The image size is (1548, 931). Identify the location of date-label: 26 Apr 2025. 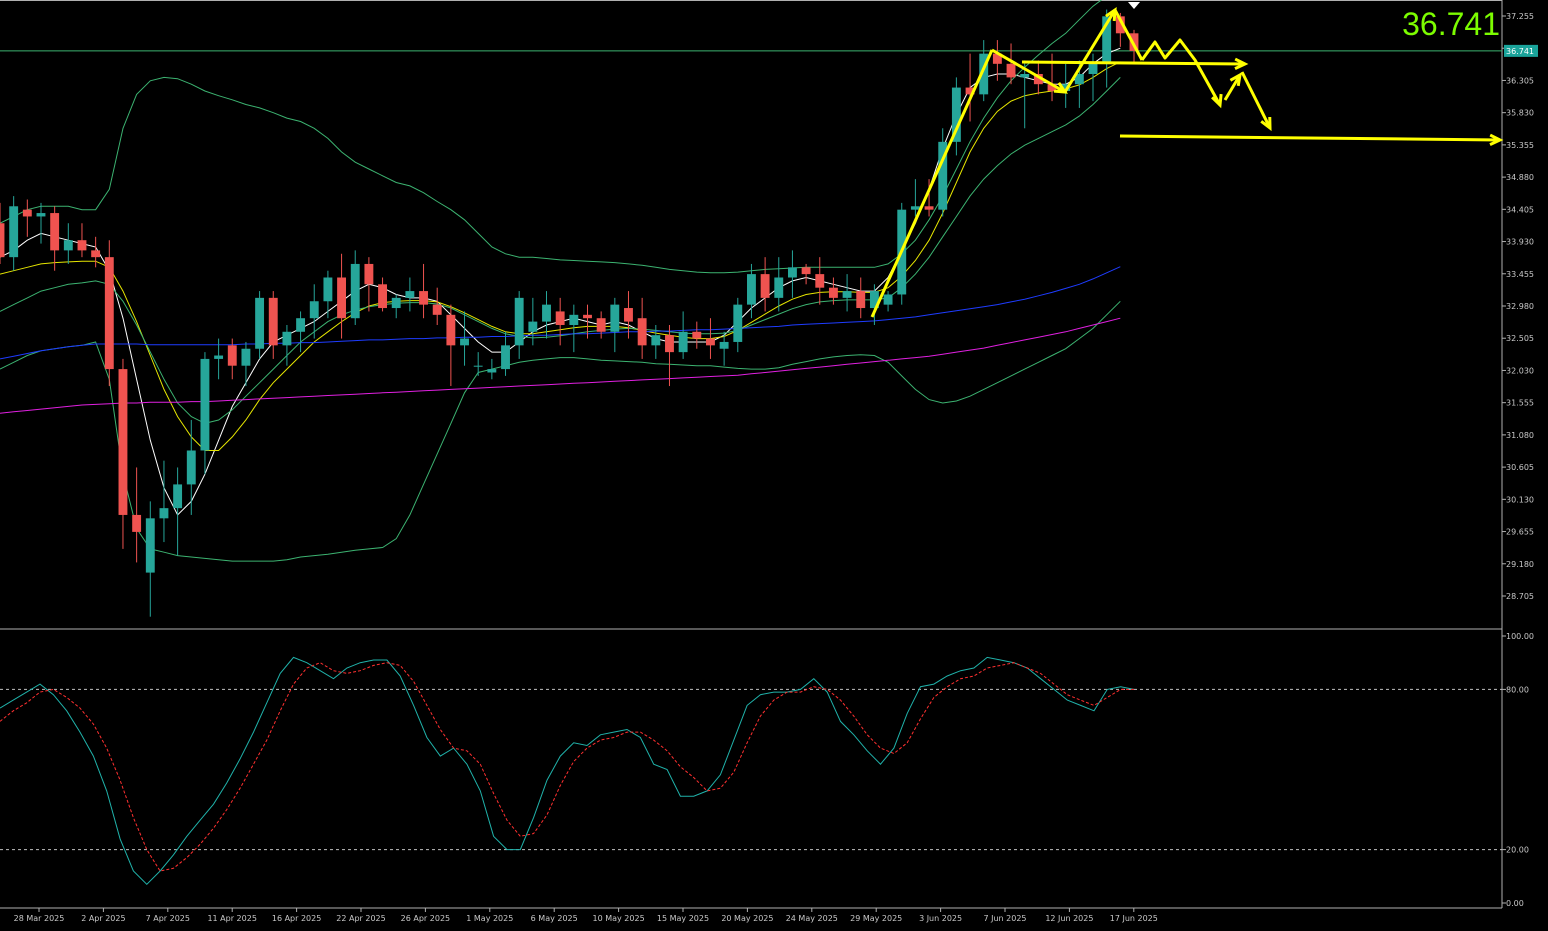
(425, 918).